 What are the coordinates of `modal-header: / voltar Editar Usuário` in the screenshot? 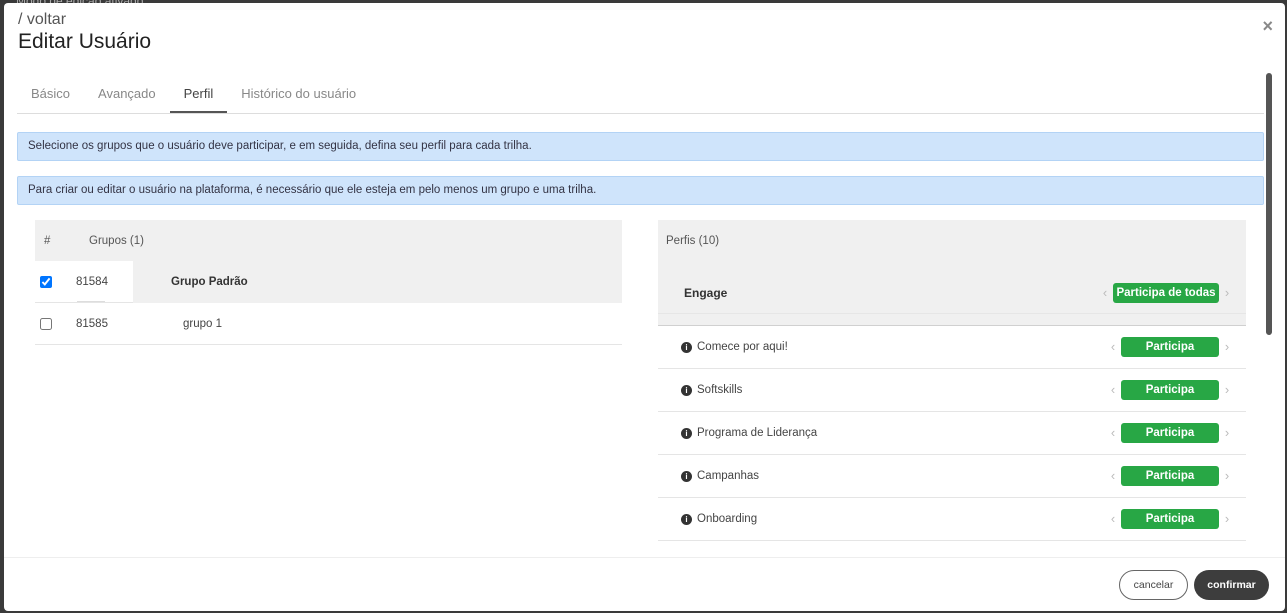 It's located at (84, 32).